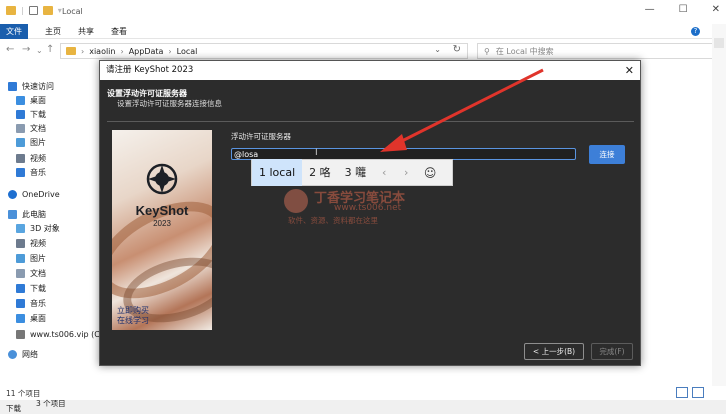  Describe the element at coordinates (363, 31) in the screenshot. I see `ribbon: 文件 主页 共享 查看 ? ⌄` at that location.